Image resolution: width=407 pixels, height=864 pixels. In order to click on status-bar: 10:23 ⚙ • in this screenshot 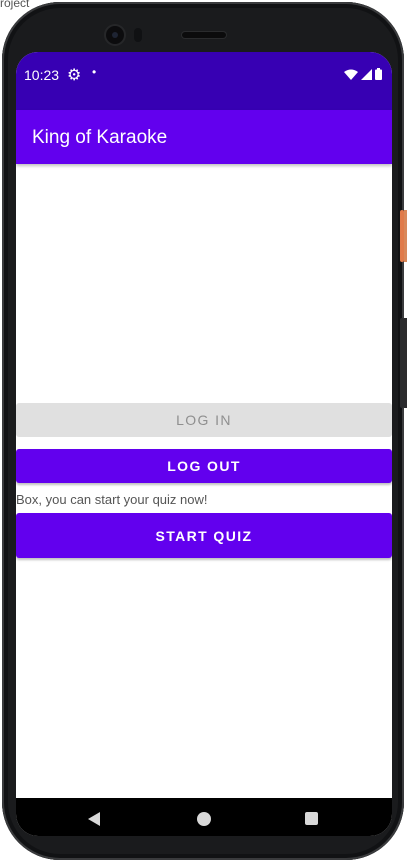, I will do `click(204, 81)`.